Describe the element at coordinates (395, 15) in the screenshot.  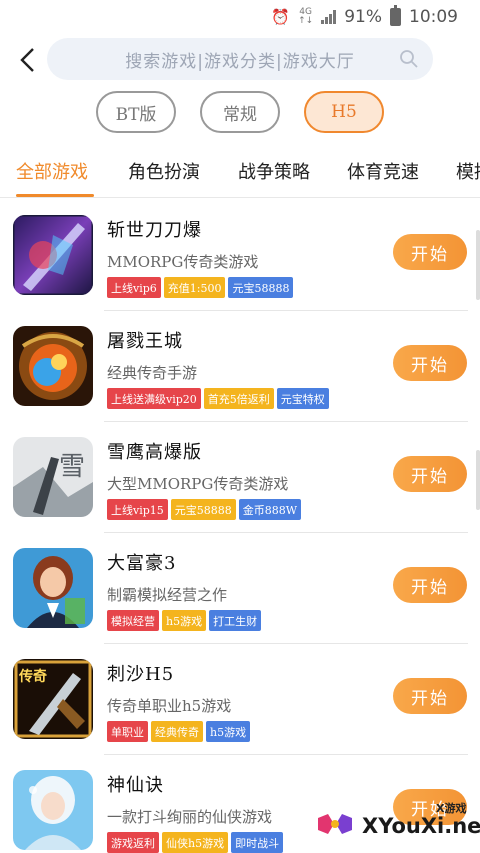
I see `battery-icon` at that location.